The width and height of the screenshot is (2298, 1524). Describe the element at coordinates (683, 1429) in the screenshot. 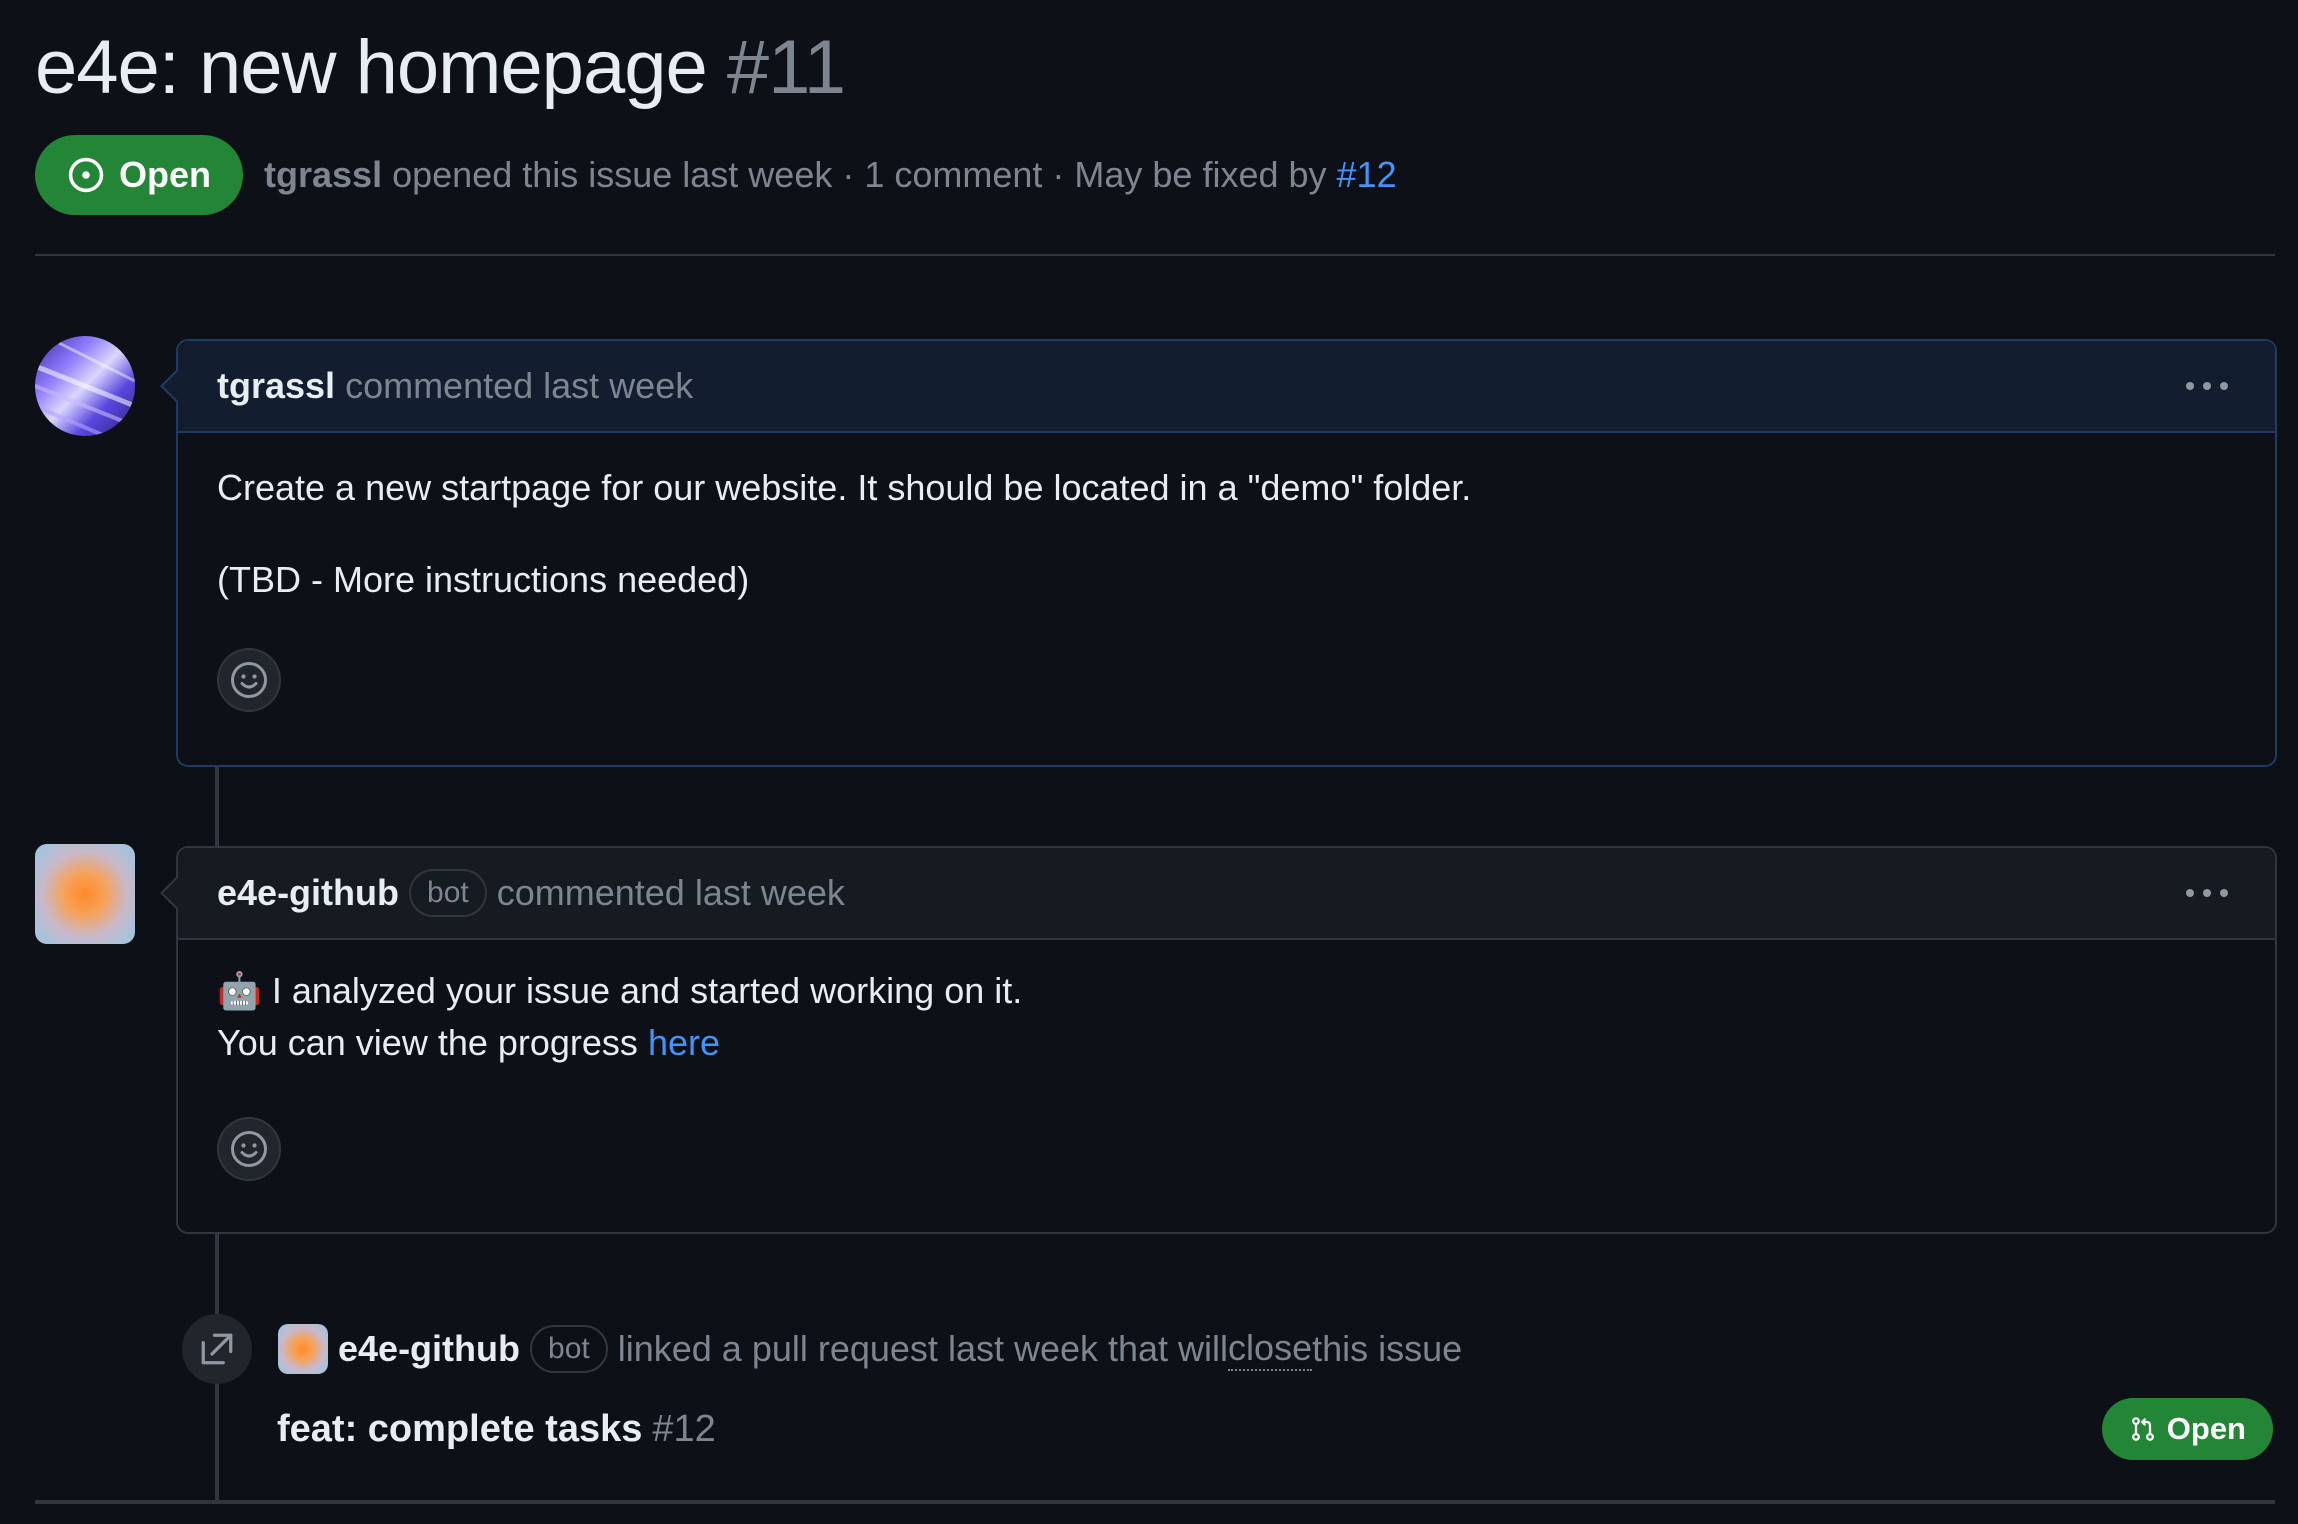

I see `pr-number: #12` at that location.